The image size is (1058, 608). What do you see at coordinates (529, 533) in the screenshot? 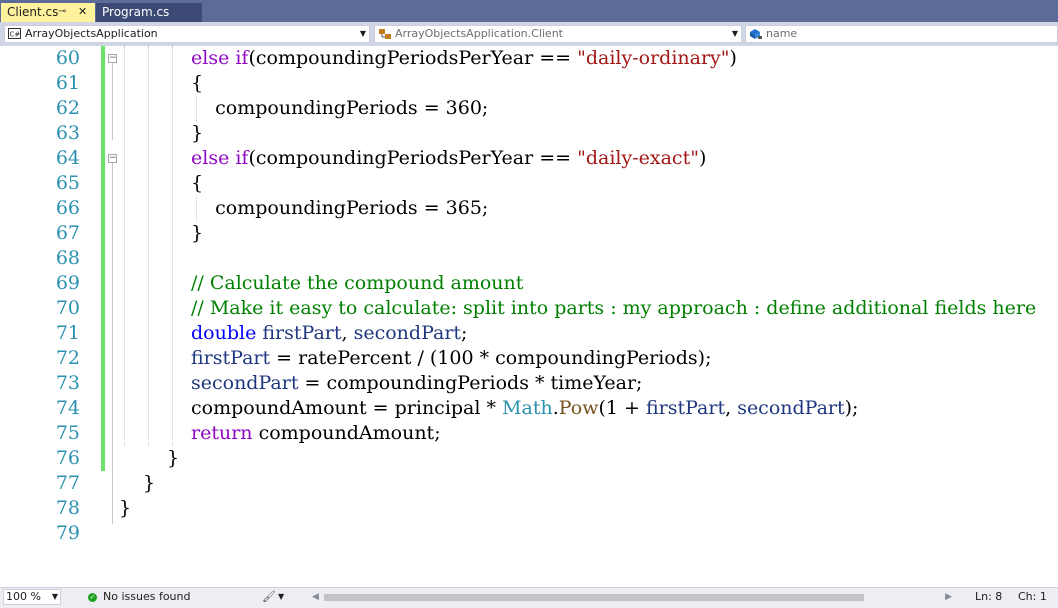
I see `code-line: 79` at bounding box center [529, 533].